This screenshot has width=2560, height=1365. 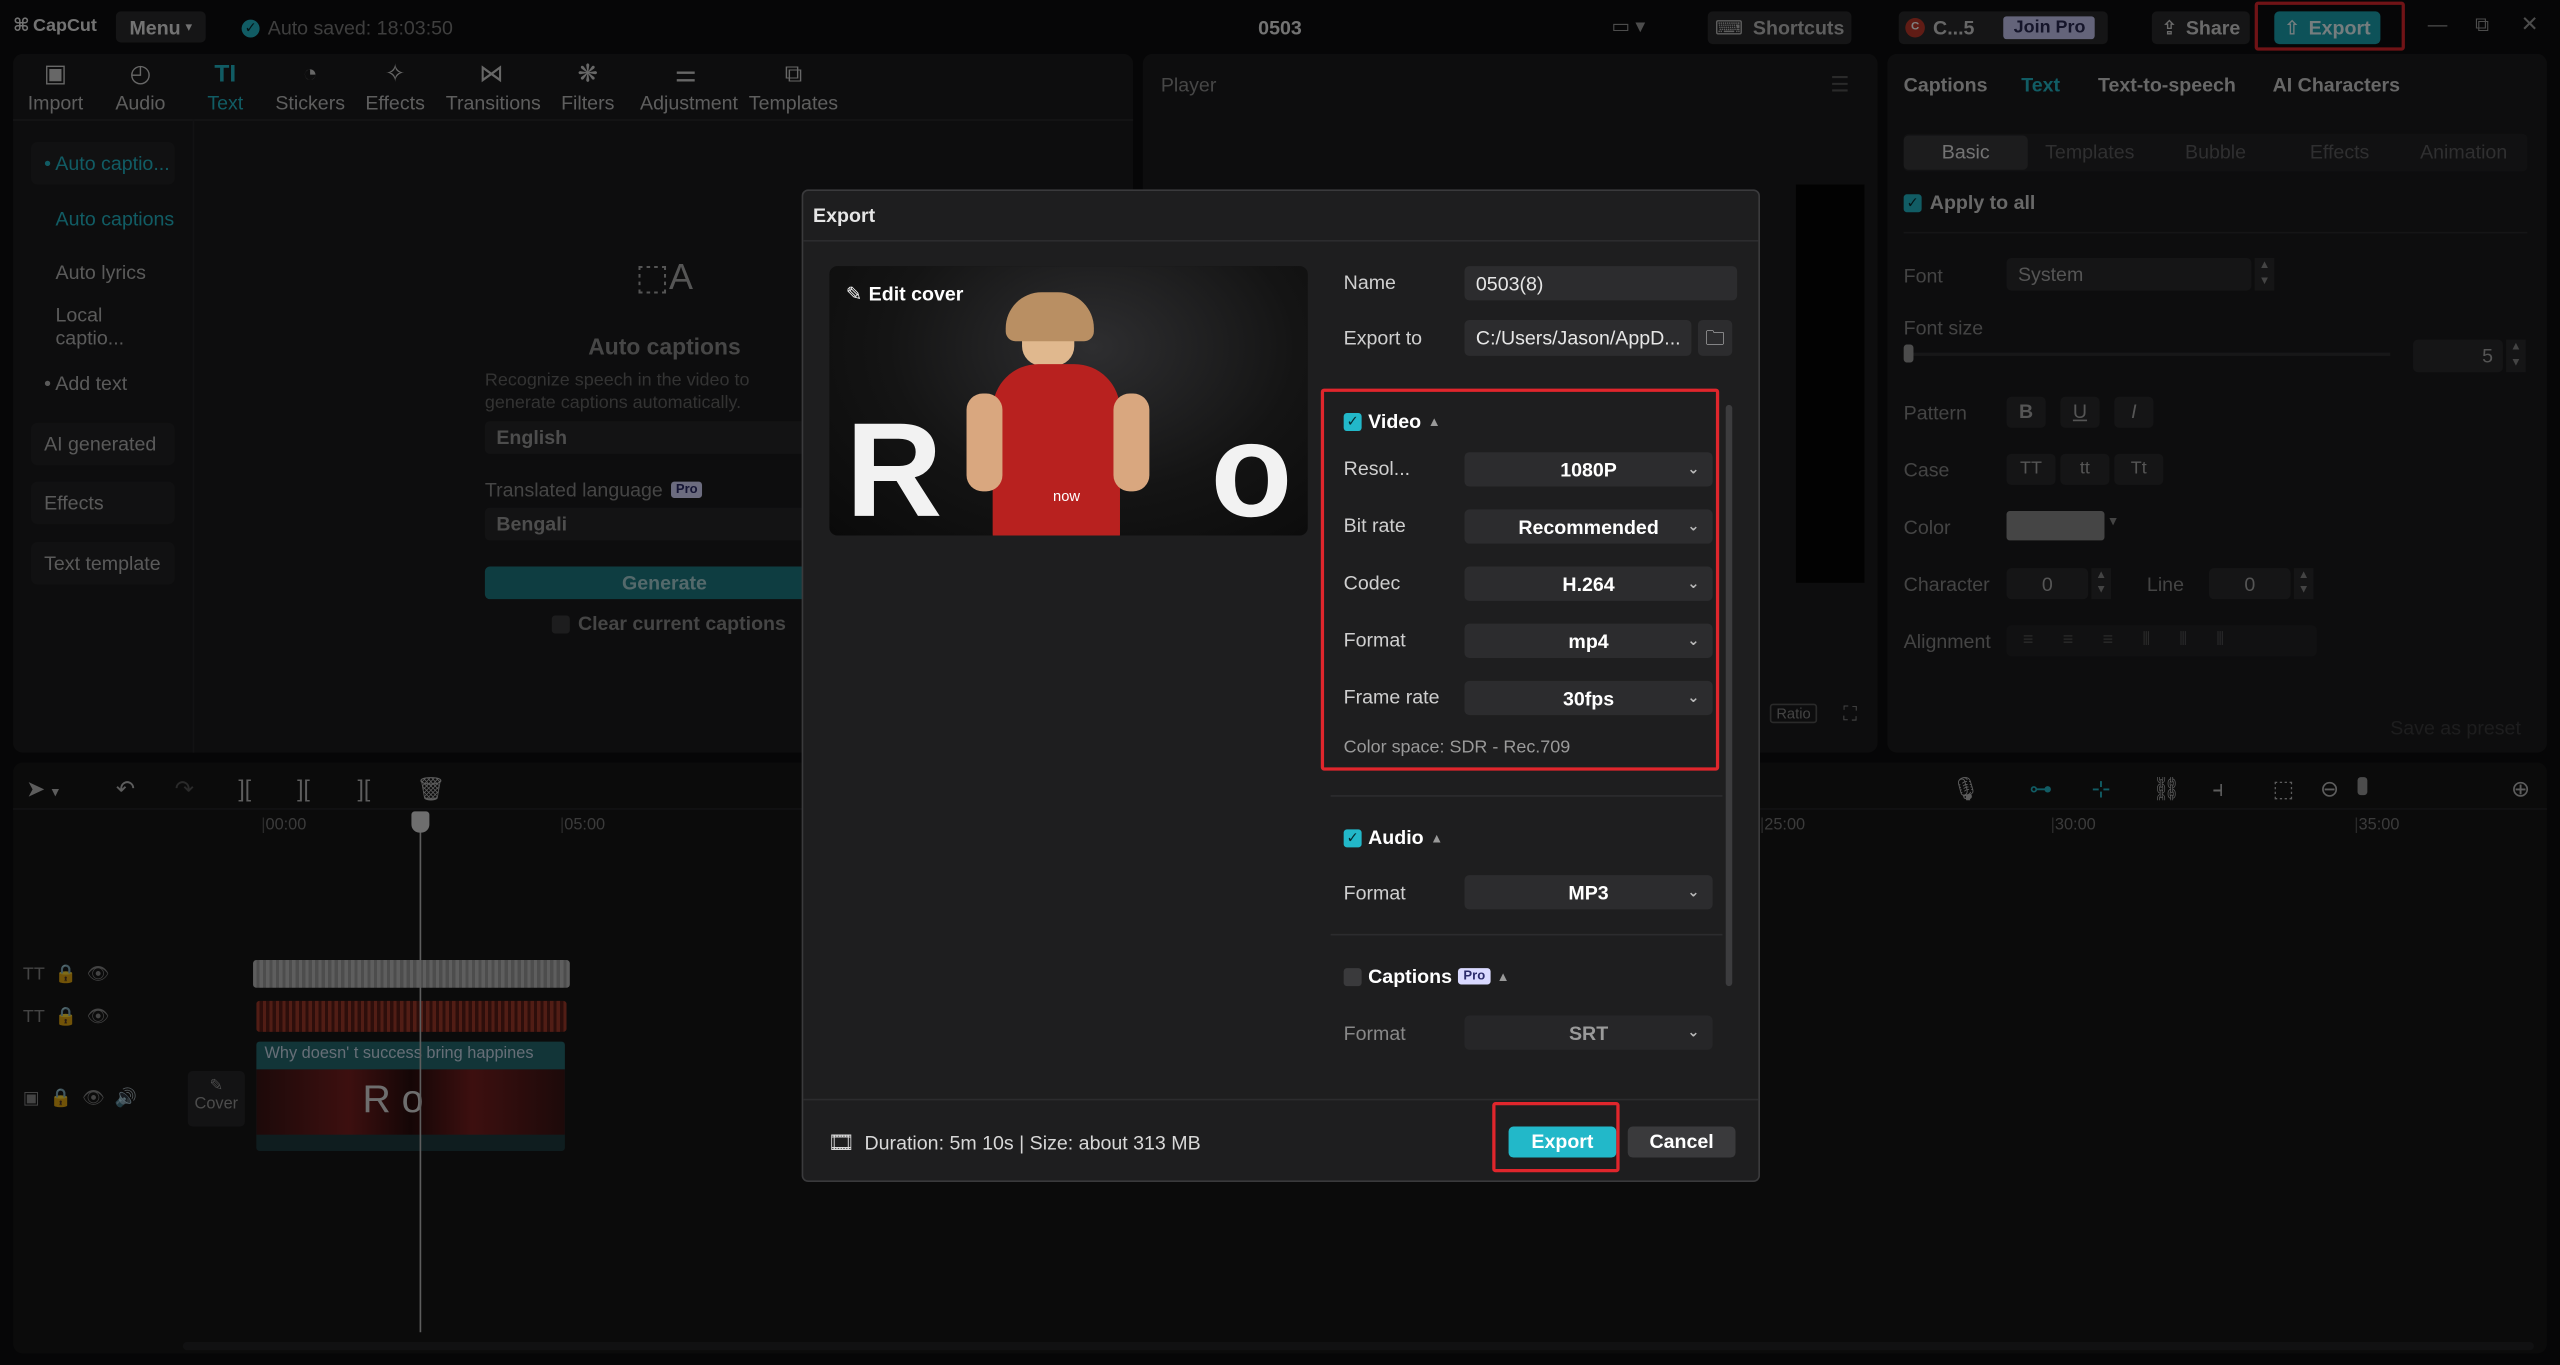 I want to click on presenter-body, so click(x=1056, y=450).